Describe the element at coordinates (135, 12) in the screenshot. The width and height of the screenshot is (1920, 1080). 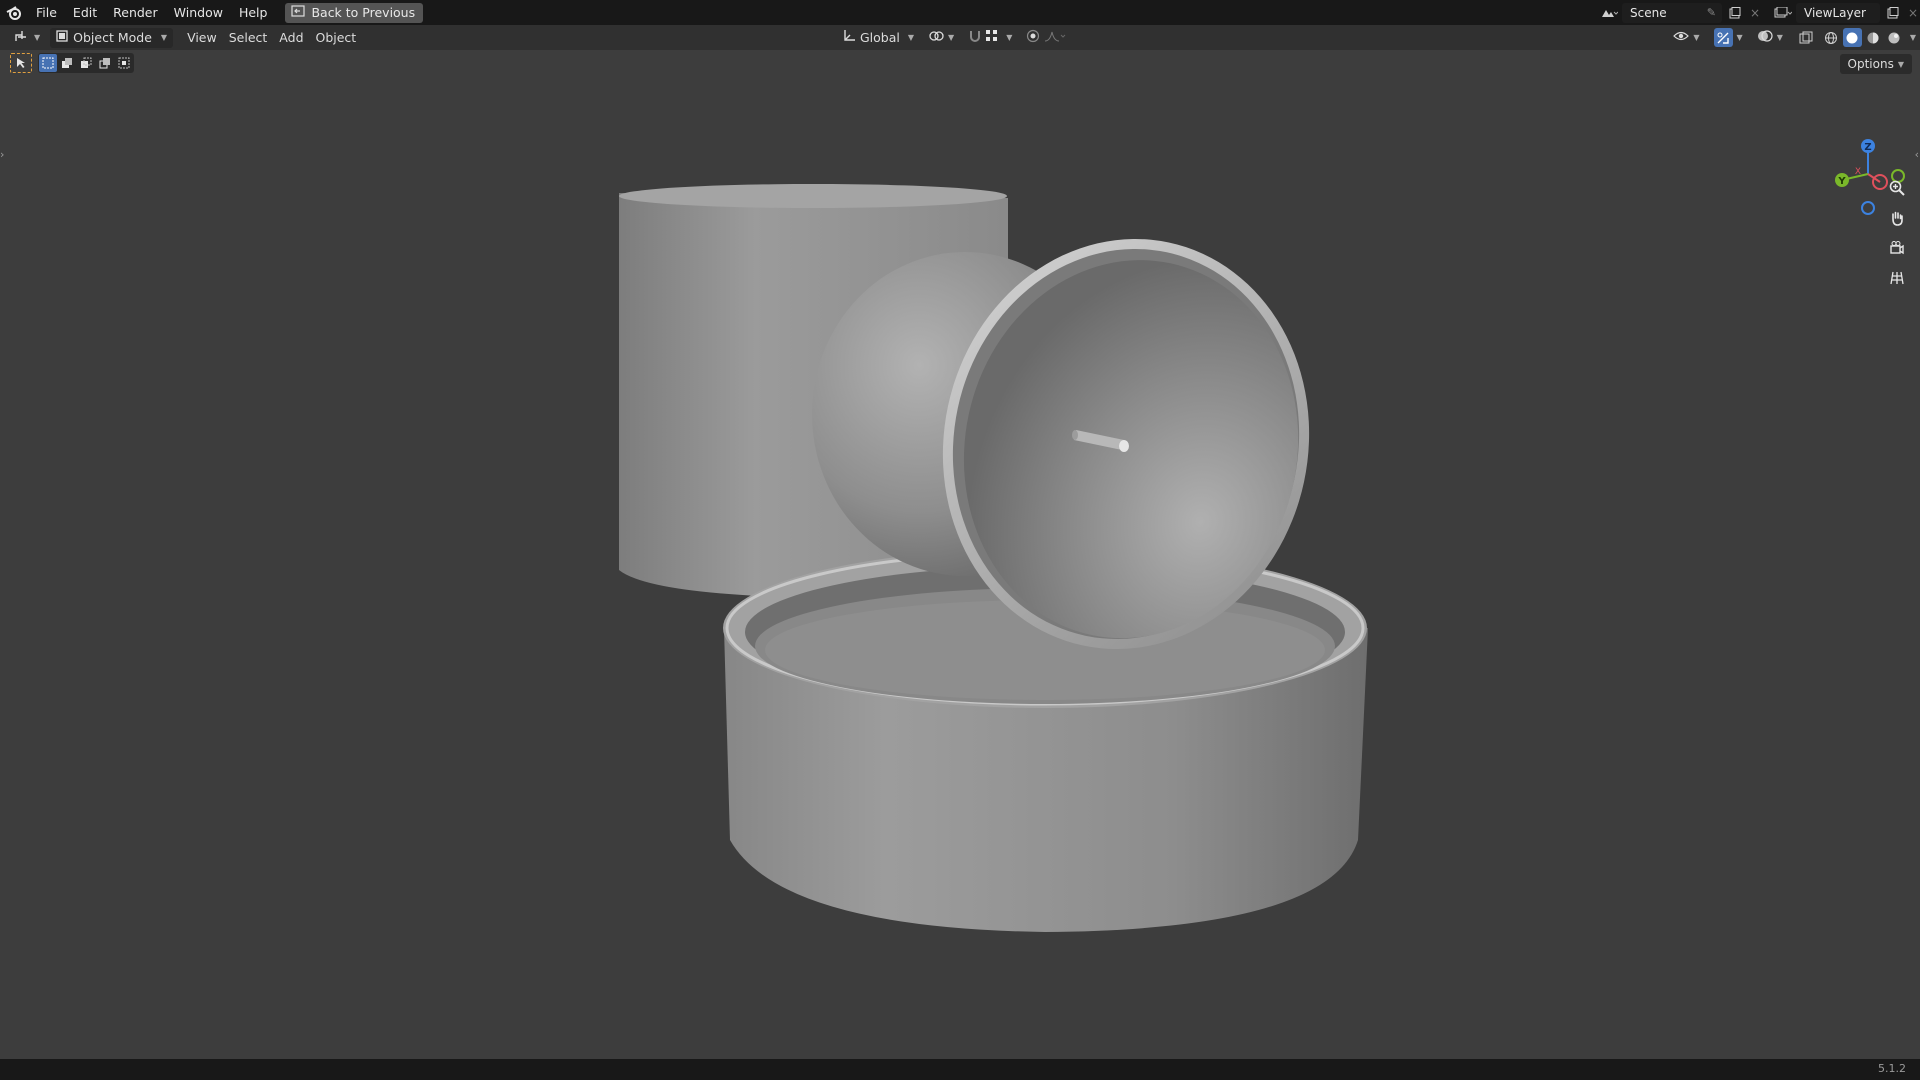
I see `menu-render: Render` at that location.